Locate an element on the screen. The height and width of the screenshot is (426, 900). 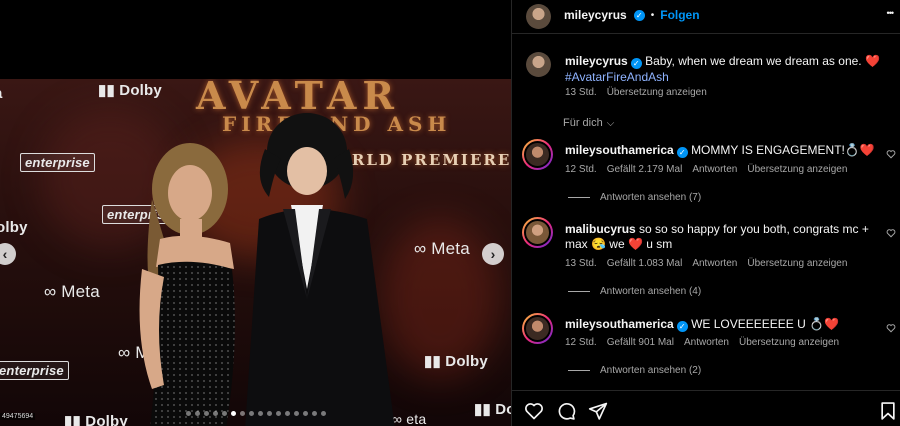
post-action-bar is located at coordinates (706, 408).